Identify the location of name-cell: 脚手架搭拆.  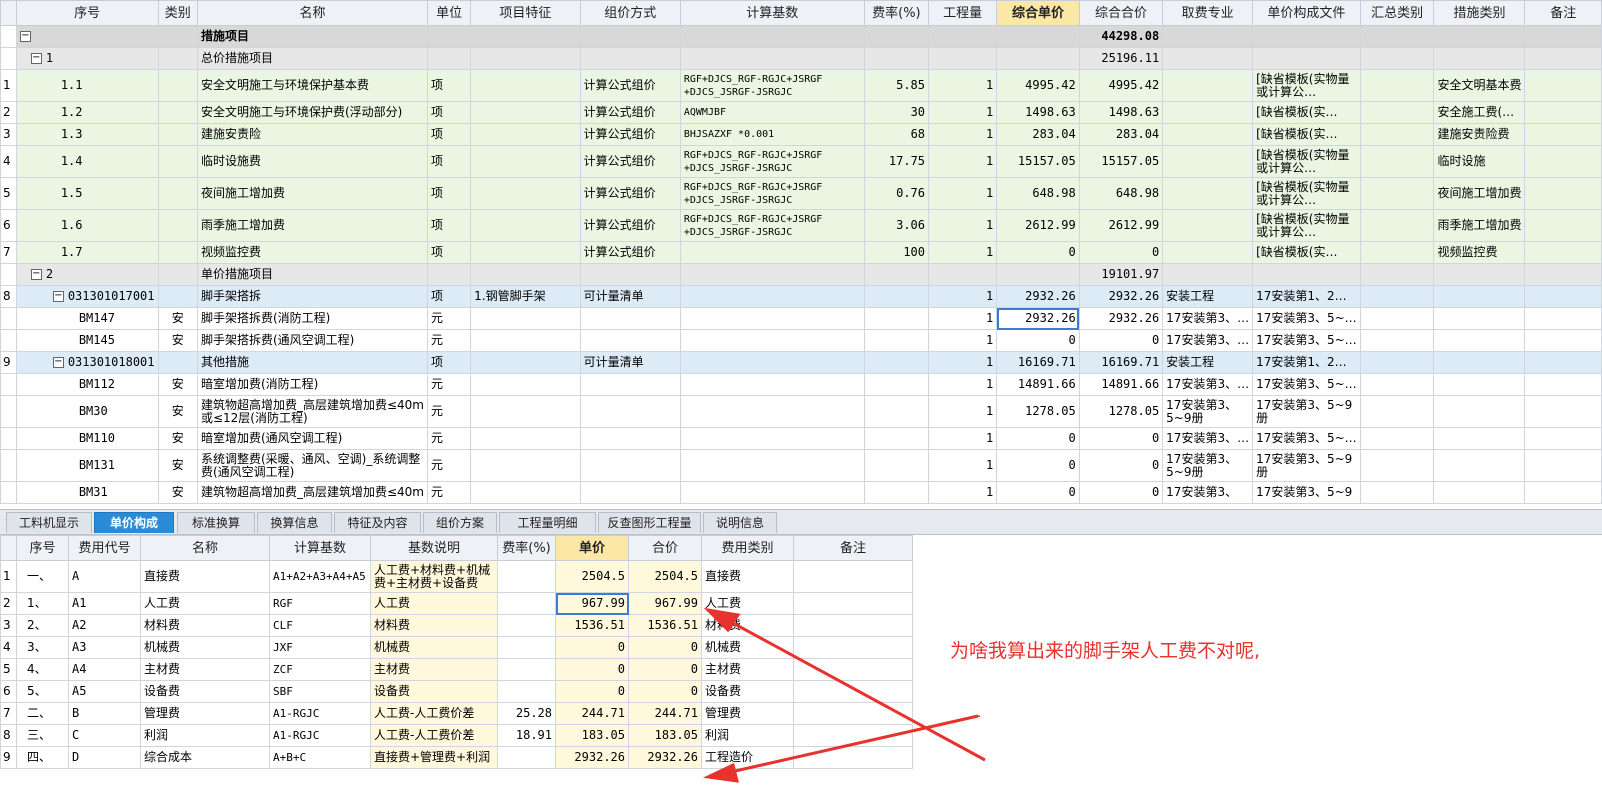
(312, 296).